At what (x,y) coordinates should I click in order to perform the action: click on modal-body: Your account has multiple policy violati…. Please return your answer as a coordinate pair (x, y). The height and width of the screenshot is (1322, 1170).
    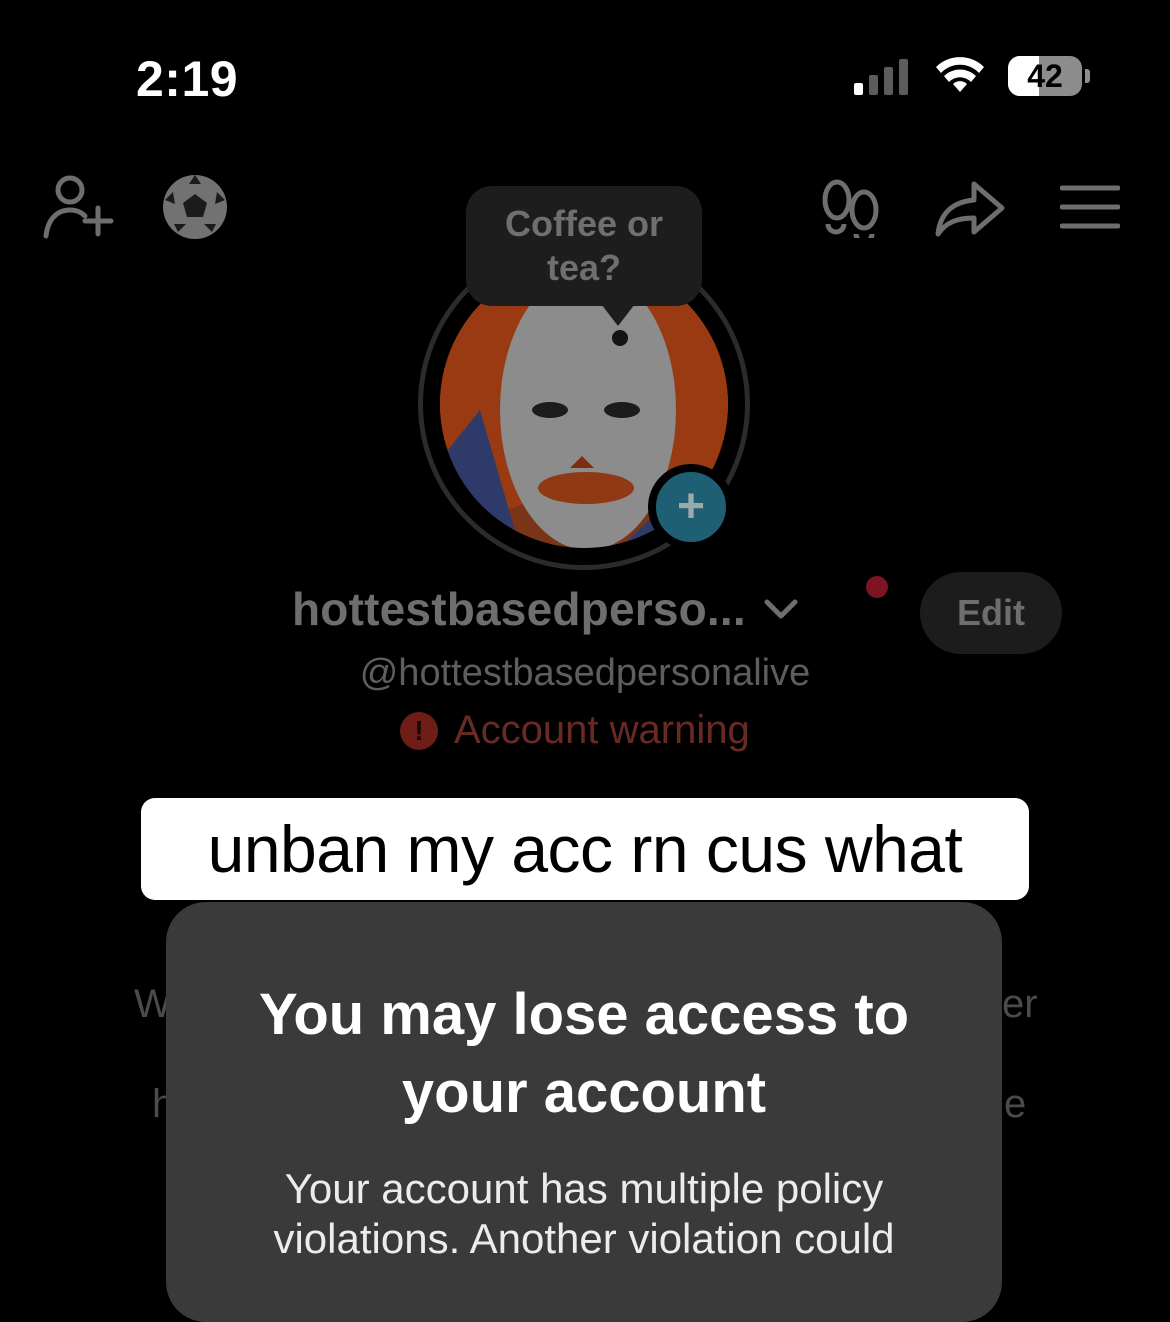
    Looking at the image, I should click on (584, 1214).